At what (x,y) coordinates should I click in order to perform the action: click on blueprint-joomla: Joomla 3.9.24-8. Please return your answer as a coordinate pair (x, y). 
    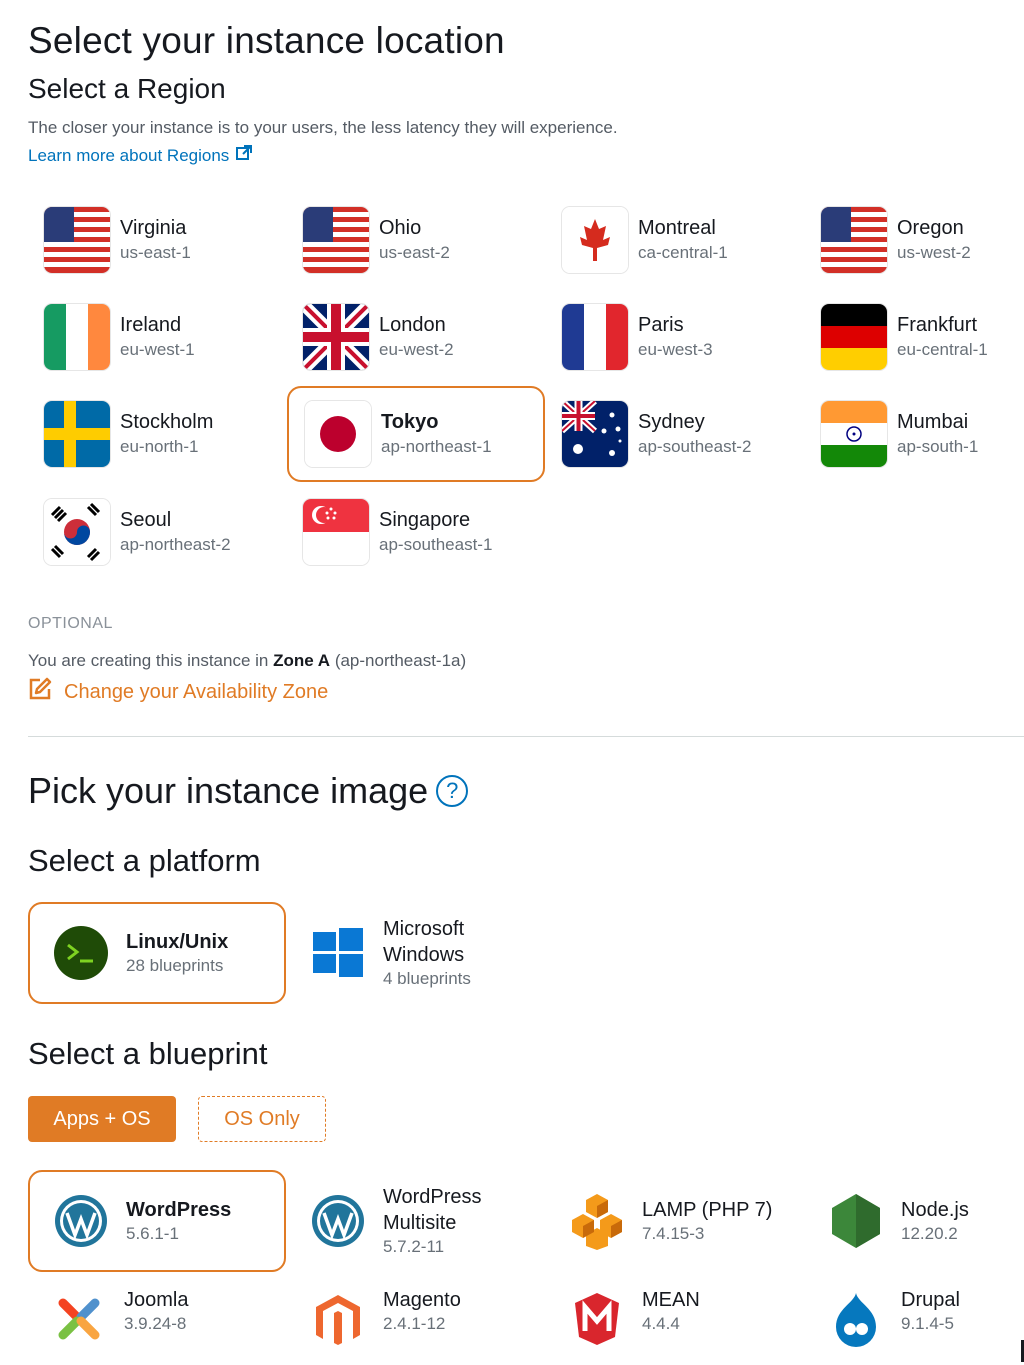
    Looking at the image, I should click on (157, 1319).